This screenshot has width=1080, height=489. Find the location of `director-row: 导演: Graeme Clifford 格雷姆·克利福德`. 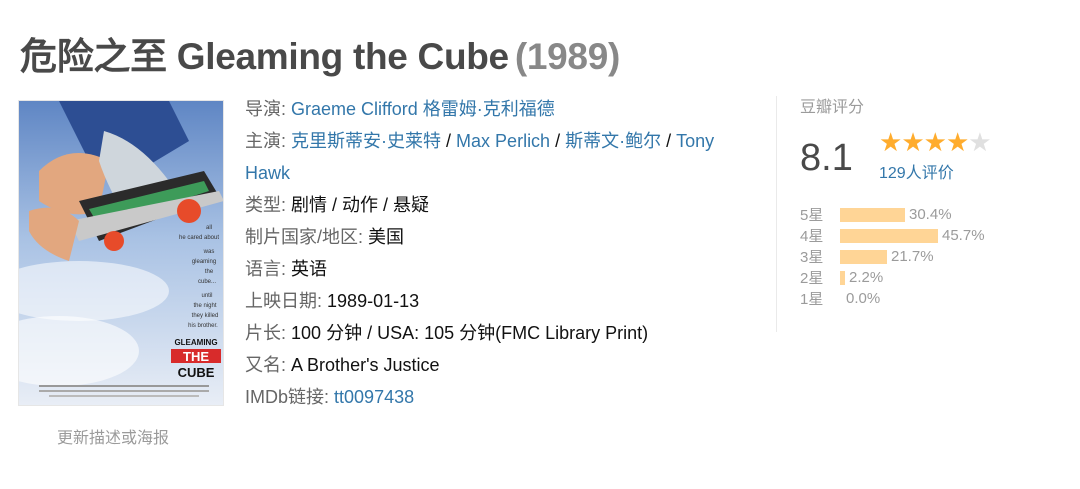

director-row: 导演: Graeme Clifford 格雷姆·克利福德 is located at coordinates (500, 109).